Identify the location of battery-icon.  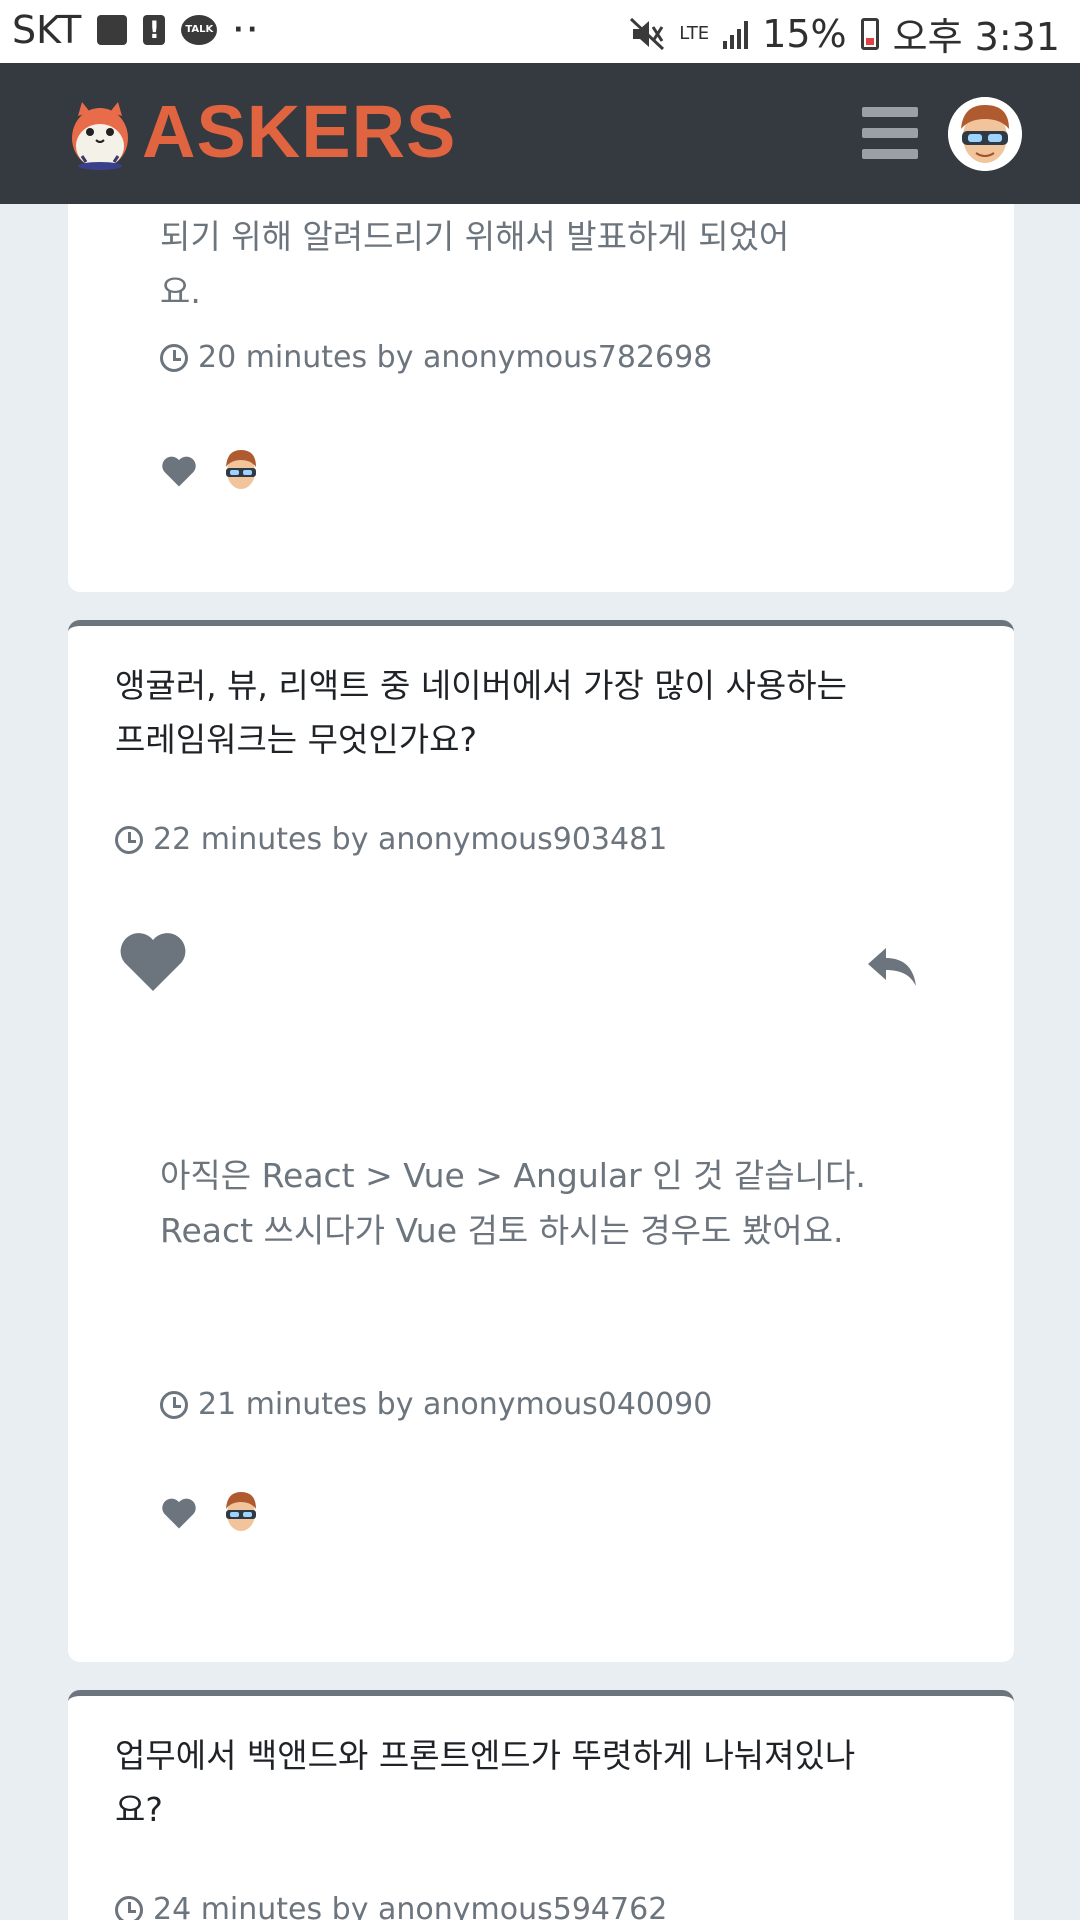
(869, 33).